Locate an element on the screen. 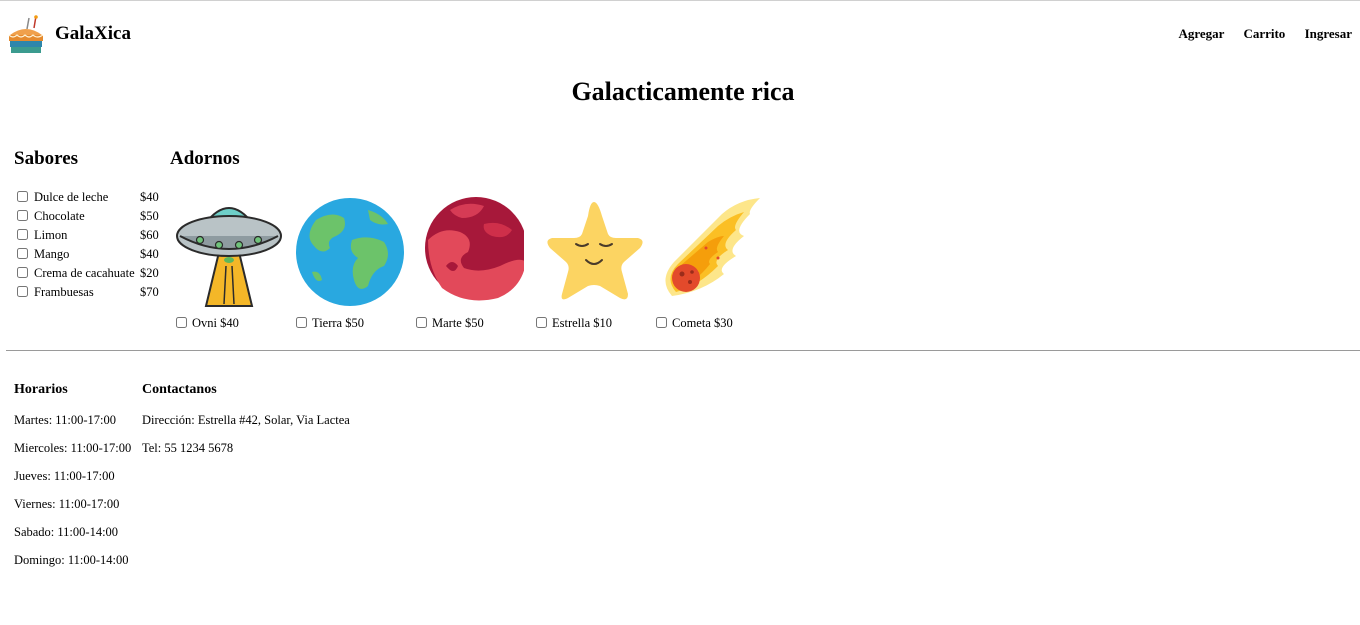  telefono-text: Tel: 55 1234 5678 is located at coordinates (188, 448).